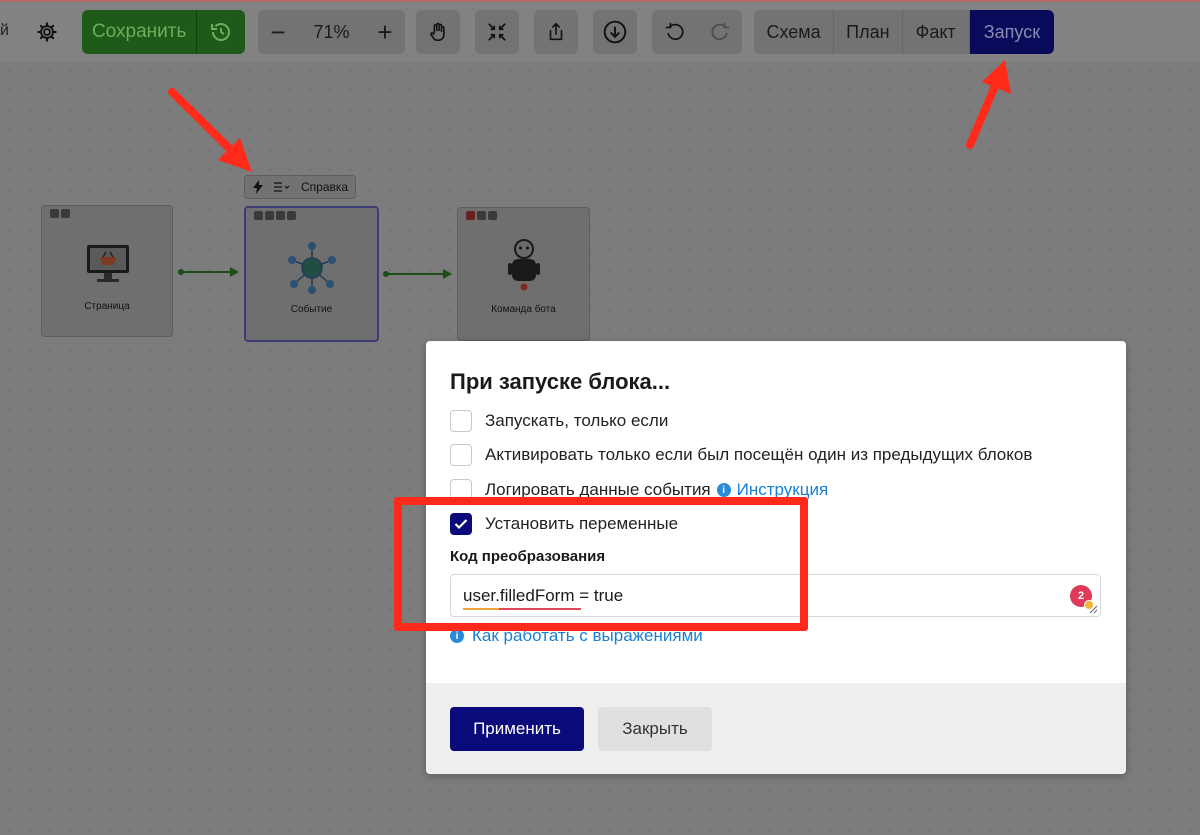 Image resolution: width=1200 pixels, height=835 pixels. I want to click on arrow-to-bolt-icon, so click(210, 130).